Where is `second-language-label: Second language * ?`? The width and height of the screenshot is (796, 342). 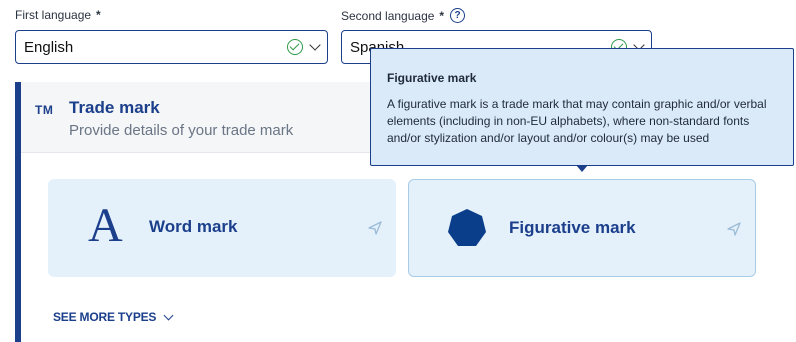
second-language-label: Second language * ? is located at coordinates (403, 15).